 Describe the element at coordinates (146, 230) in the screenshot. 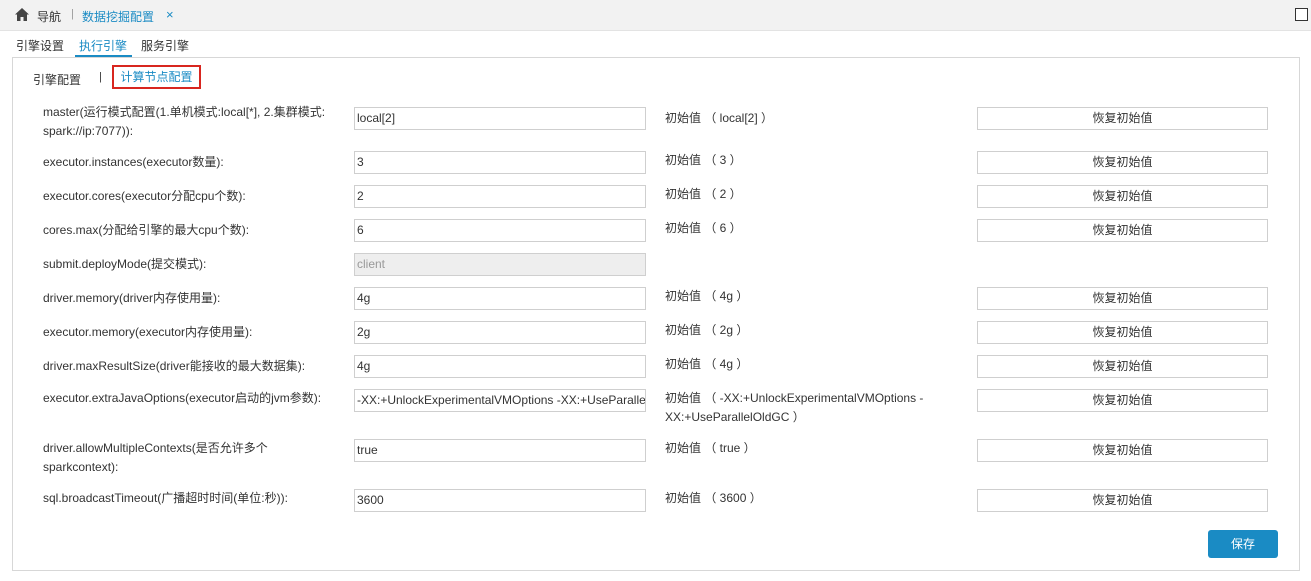

I see `field-label: cores.max(分配给引擎的最大cpu个数):` at that location.